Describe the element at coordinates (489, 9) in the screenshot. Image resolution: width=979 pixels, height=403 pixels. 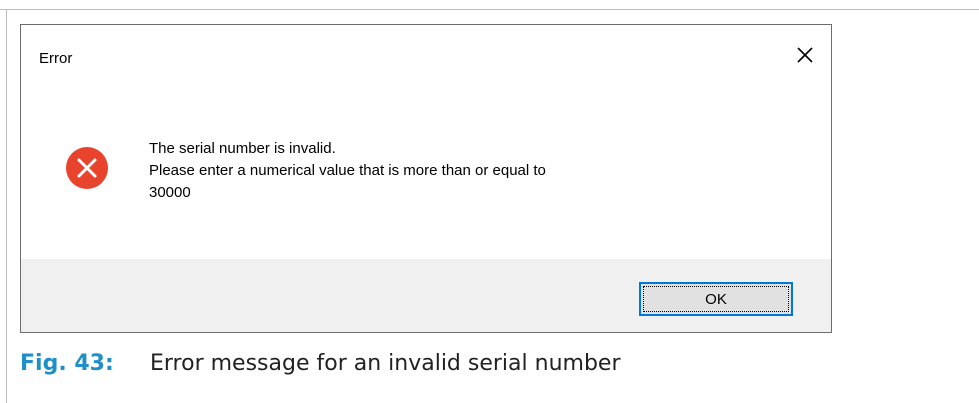
I see `figure-frame-top-border` at that location.